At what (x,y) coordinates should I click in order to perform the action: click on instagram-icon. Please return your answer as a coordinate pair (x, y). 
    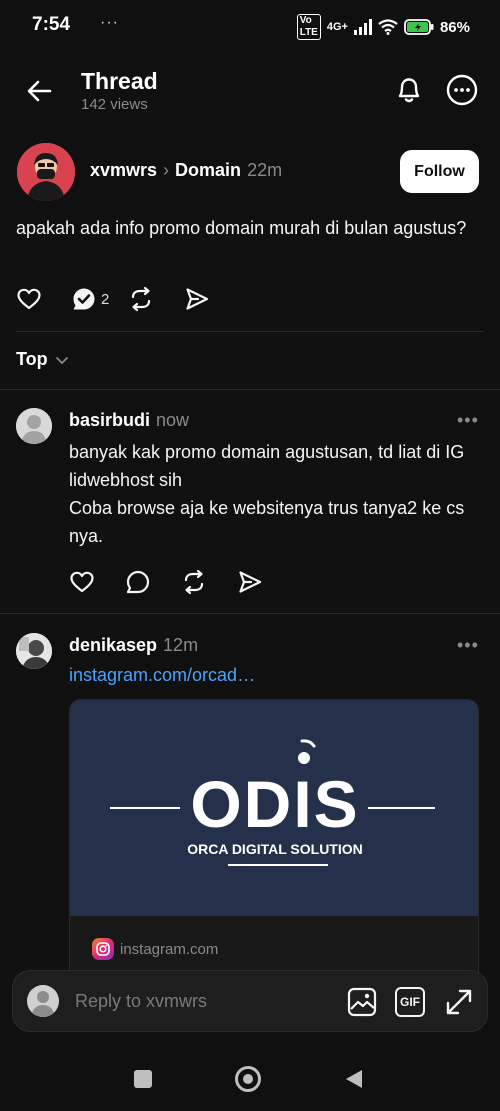
    Looking at the image, I should click on (103, 949).